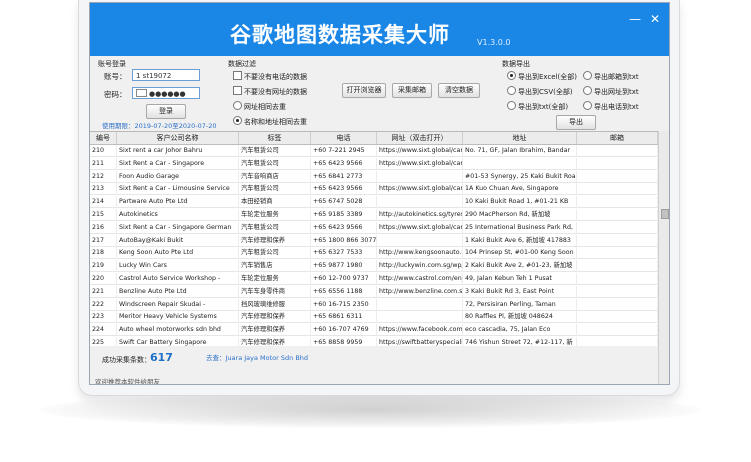  Describe the element at coordinates (115, 94) in the screenshot. I see `password-label: 密码：` at that location.